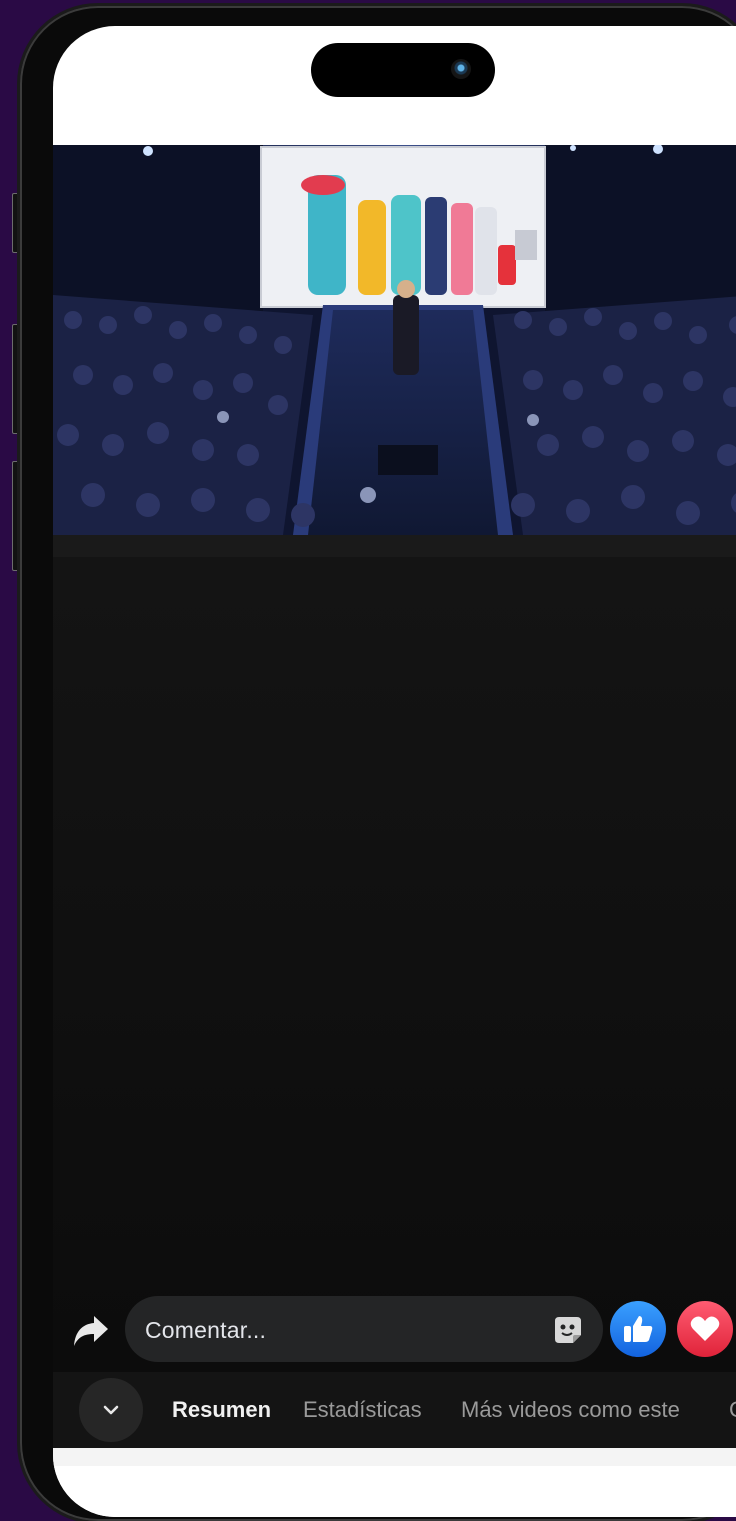 This screenshot has height=1521, width=736. What do you see at coordinates (732, 1410) in the screenshot?
I see `tab-truncated: Co` at bounding box center [732, 1410].